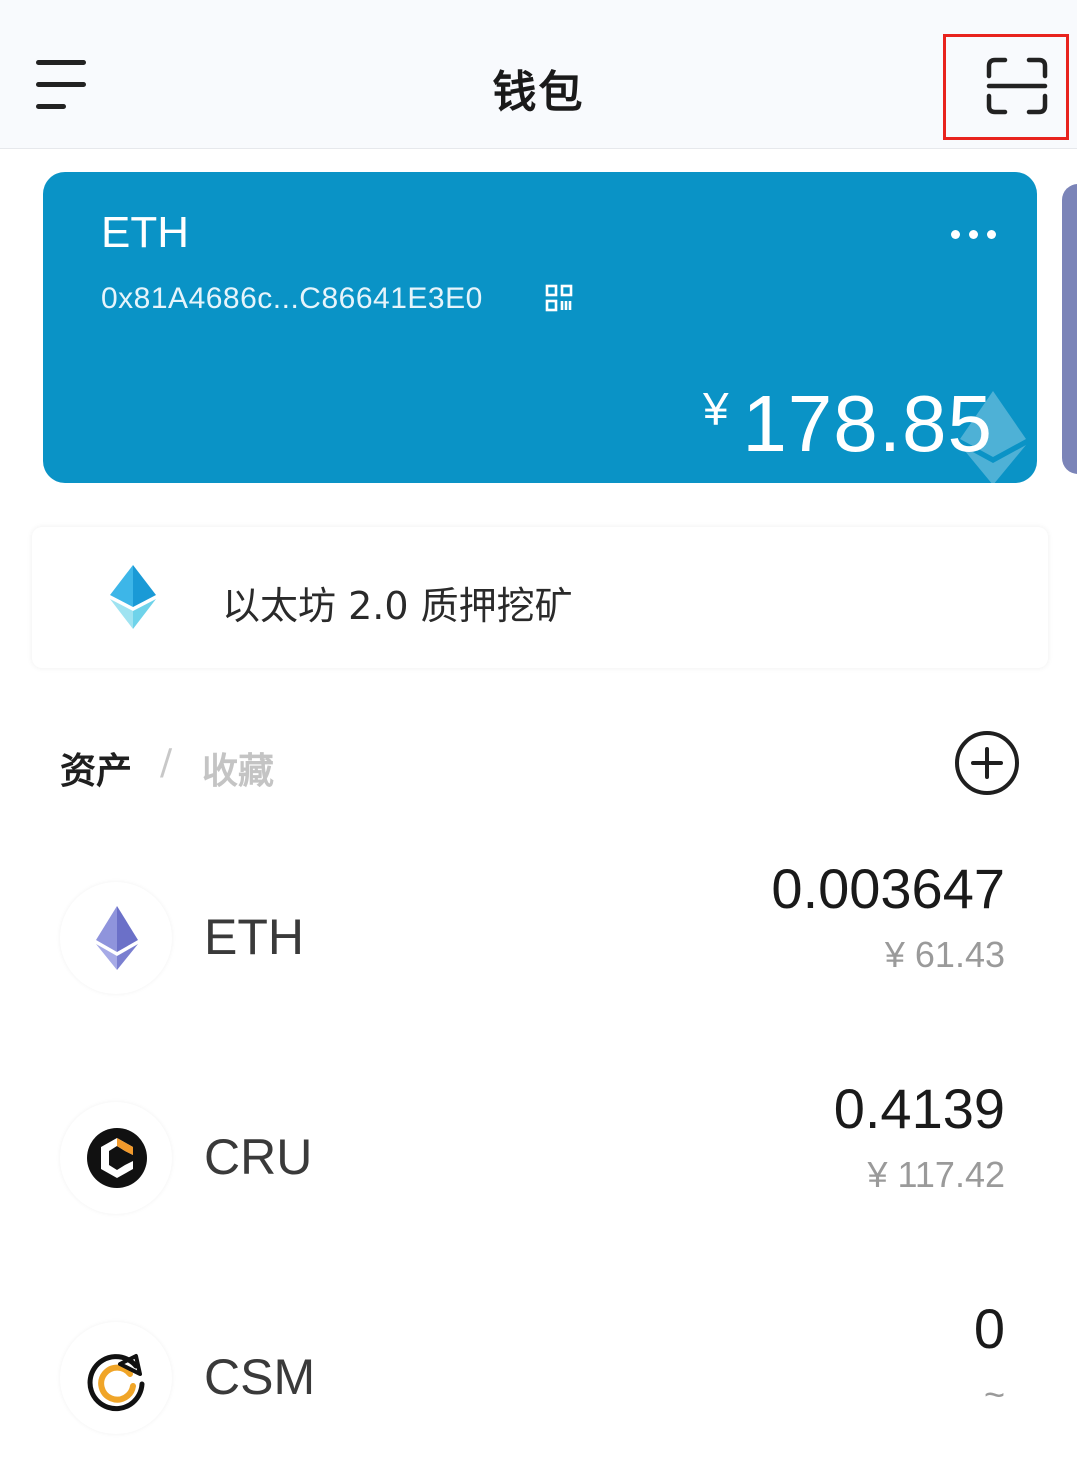 Image resolution: width=1077 pixels, height=1477 pixels. What do you see at coordinates (116, 1383) in the screenshot?
I see `csm-logo-icon` at bounding box center [116, 1383].